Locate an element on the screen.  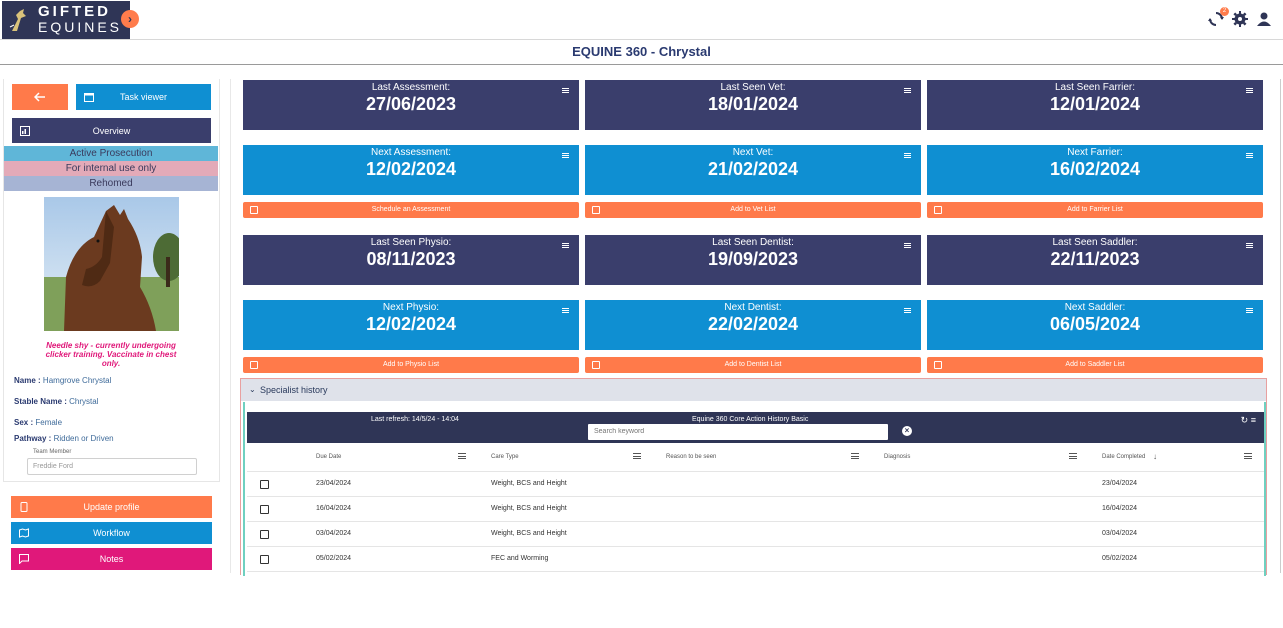
card-next-physio: Next Physio: 12/02/2024 is located at coordinates (411, 325).